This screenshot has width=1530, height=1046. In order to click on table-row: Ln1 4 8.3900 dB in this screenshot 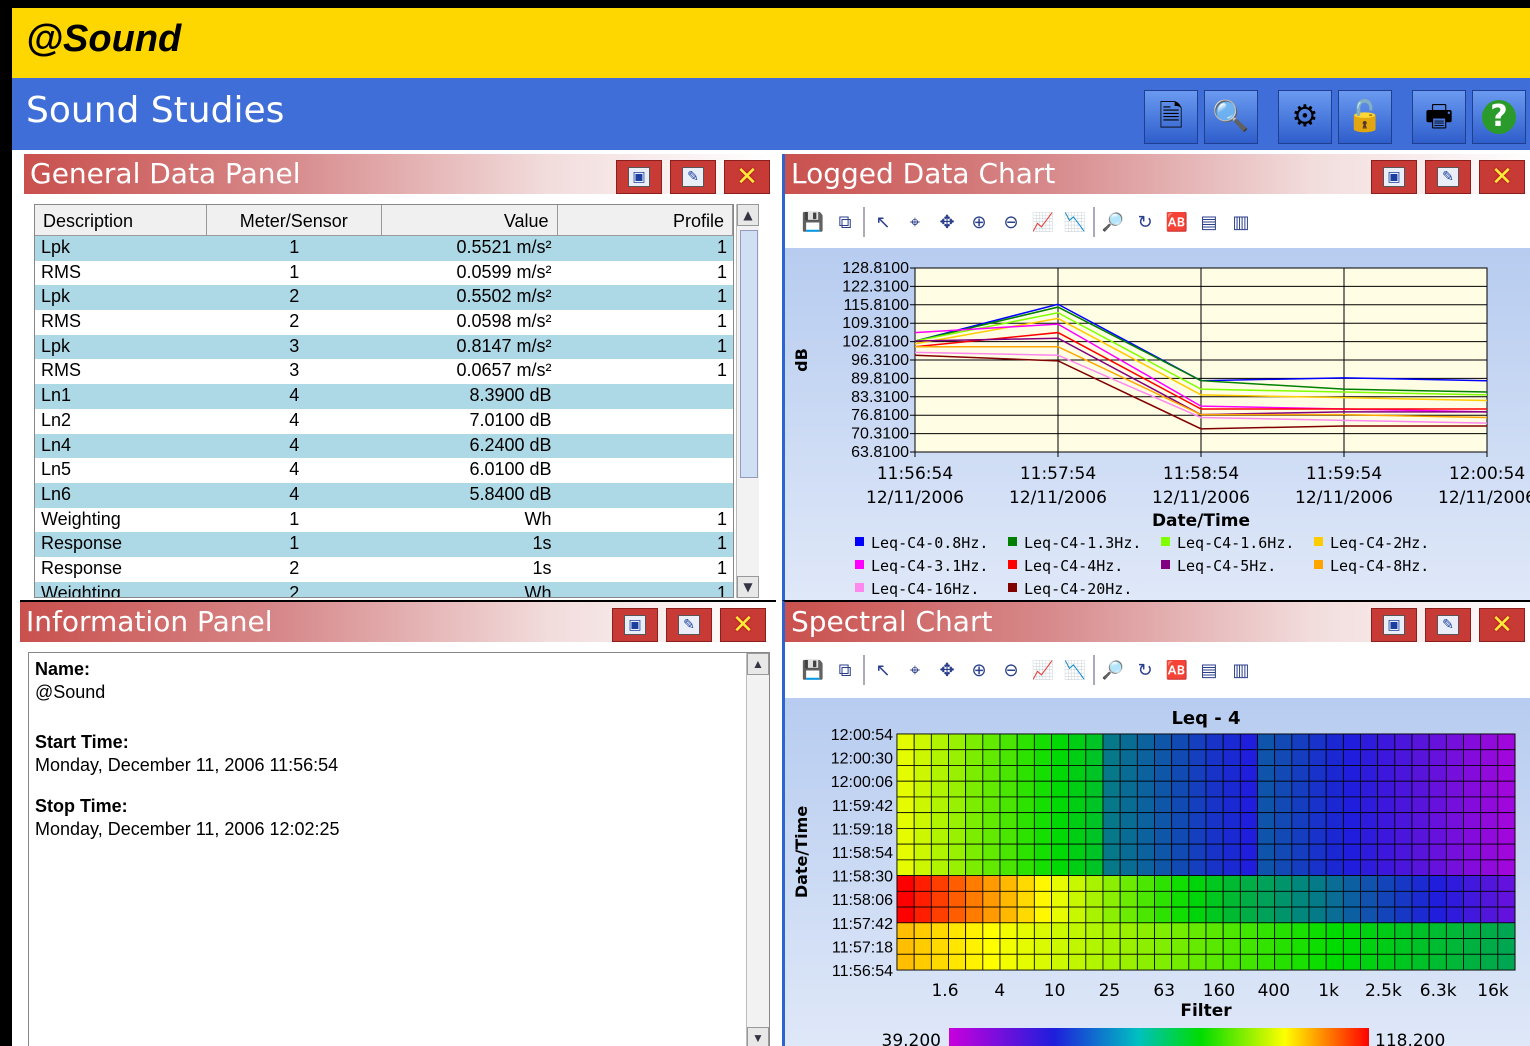, I will do `click(384, 396)`.